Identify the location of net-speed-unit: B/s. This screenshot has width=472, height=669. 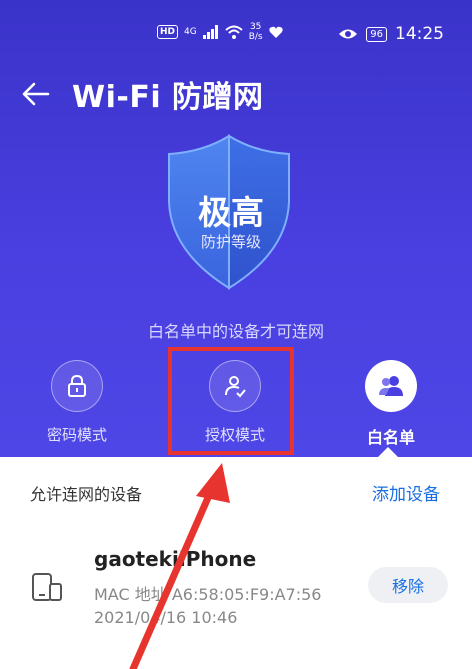
(255, 37).